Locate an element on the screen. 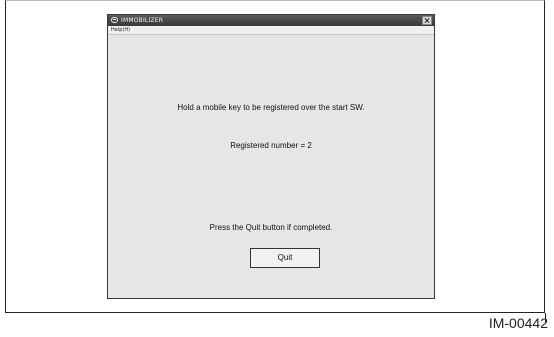 The width and height of the screenshot is (554, 337). completion-instruction-text: Press the Quit button if completed. is located at coordinates (271, 227).